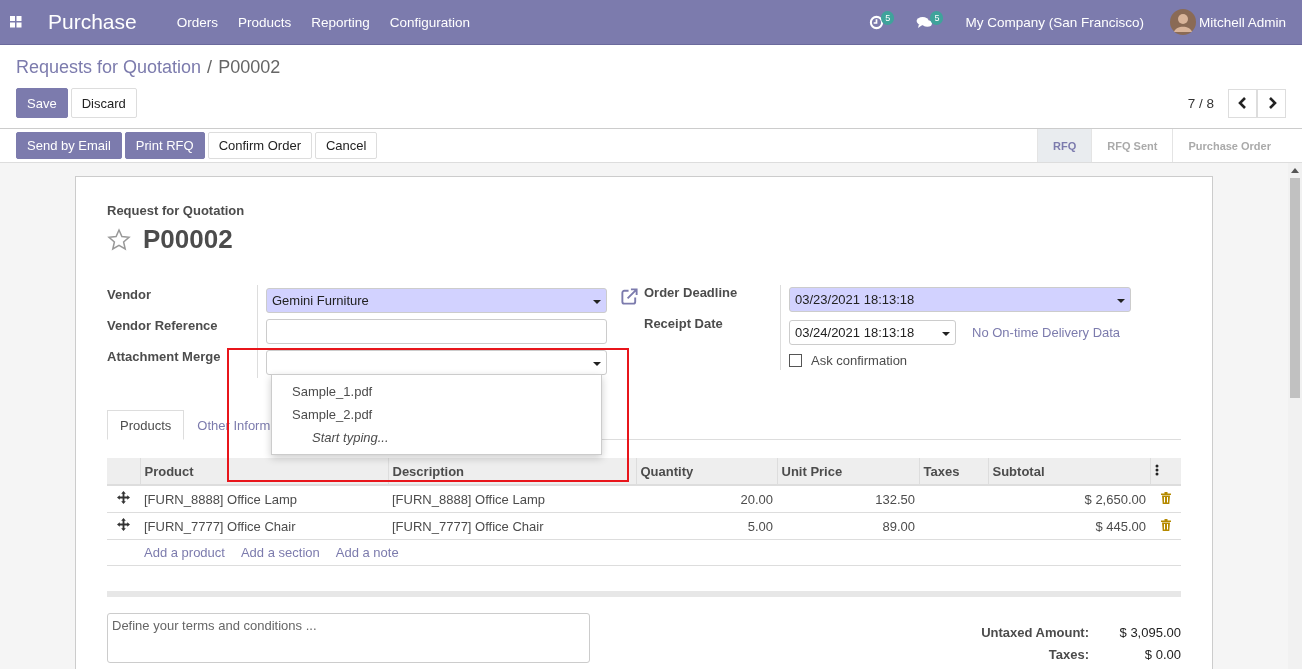  What do you see at coordinates (1295, 170) in the screenshot?
I see `scroll-up-icon` at bounding box center [1295, 170].